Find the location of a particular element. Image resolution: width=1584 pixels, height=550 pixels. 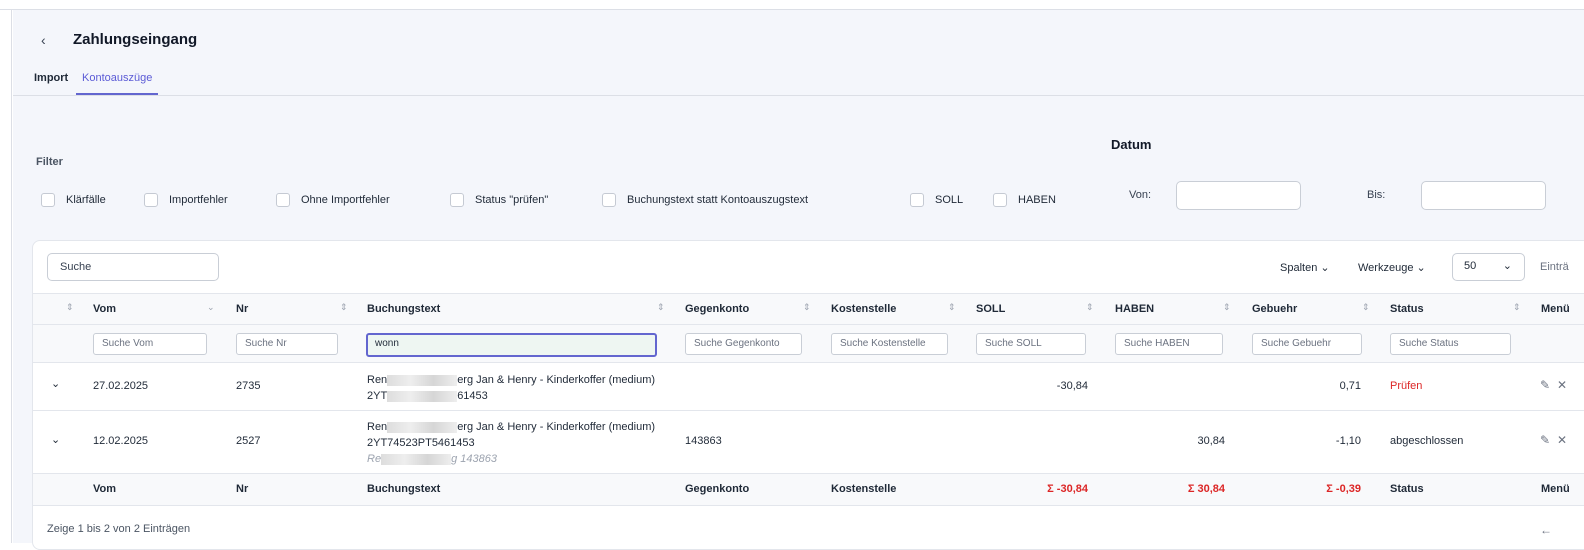

spalten-button: Spalten ⌄ is located at coordinates (1305, 267).